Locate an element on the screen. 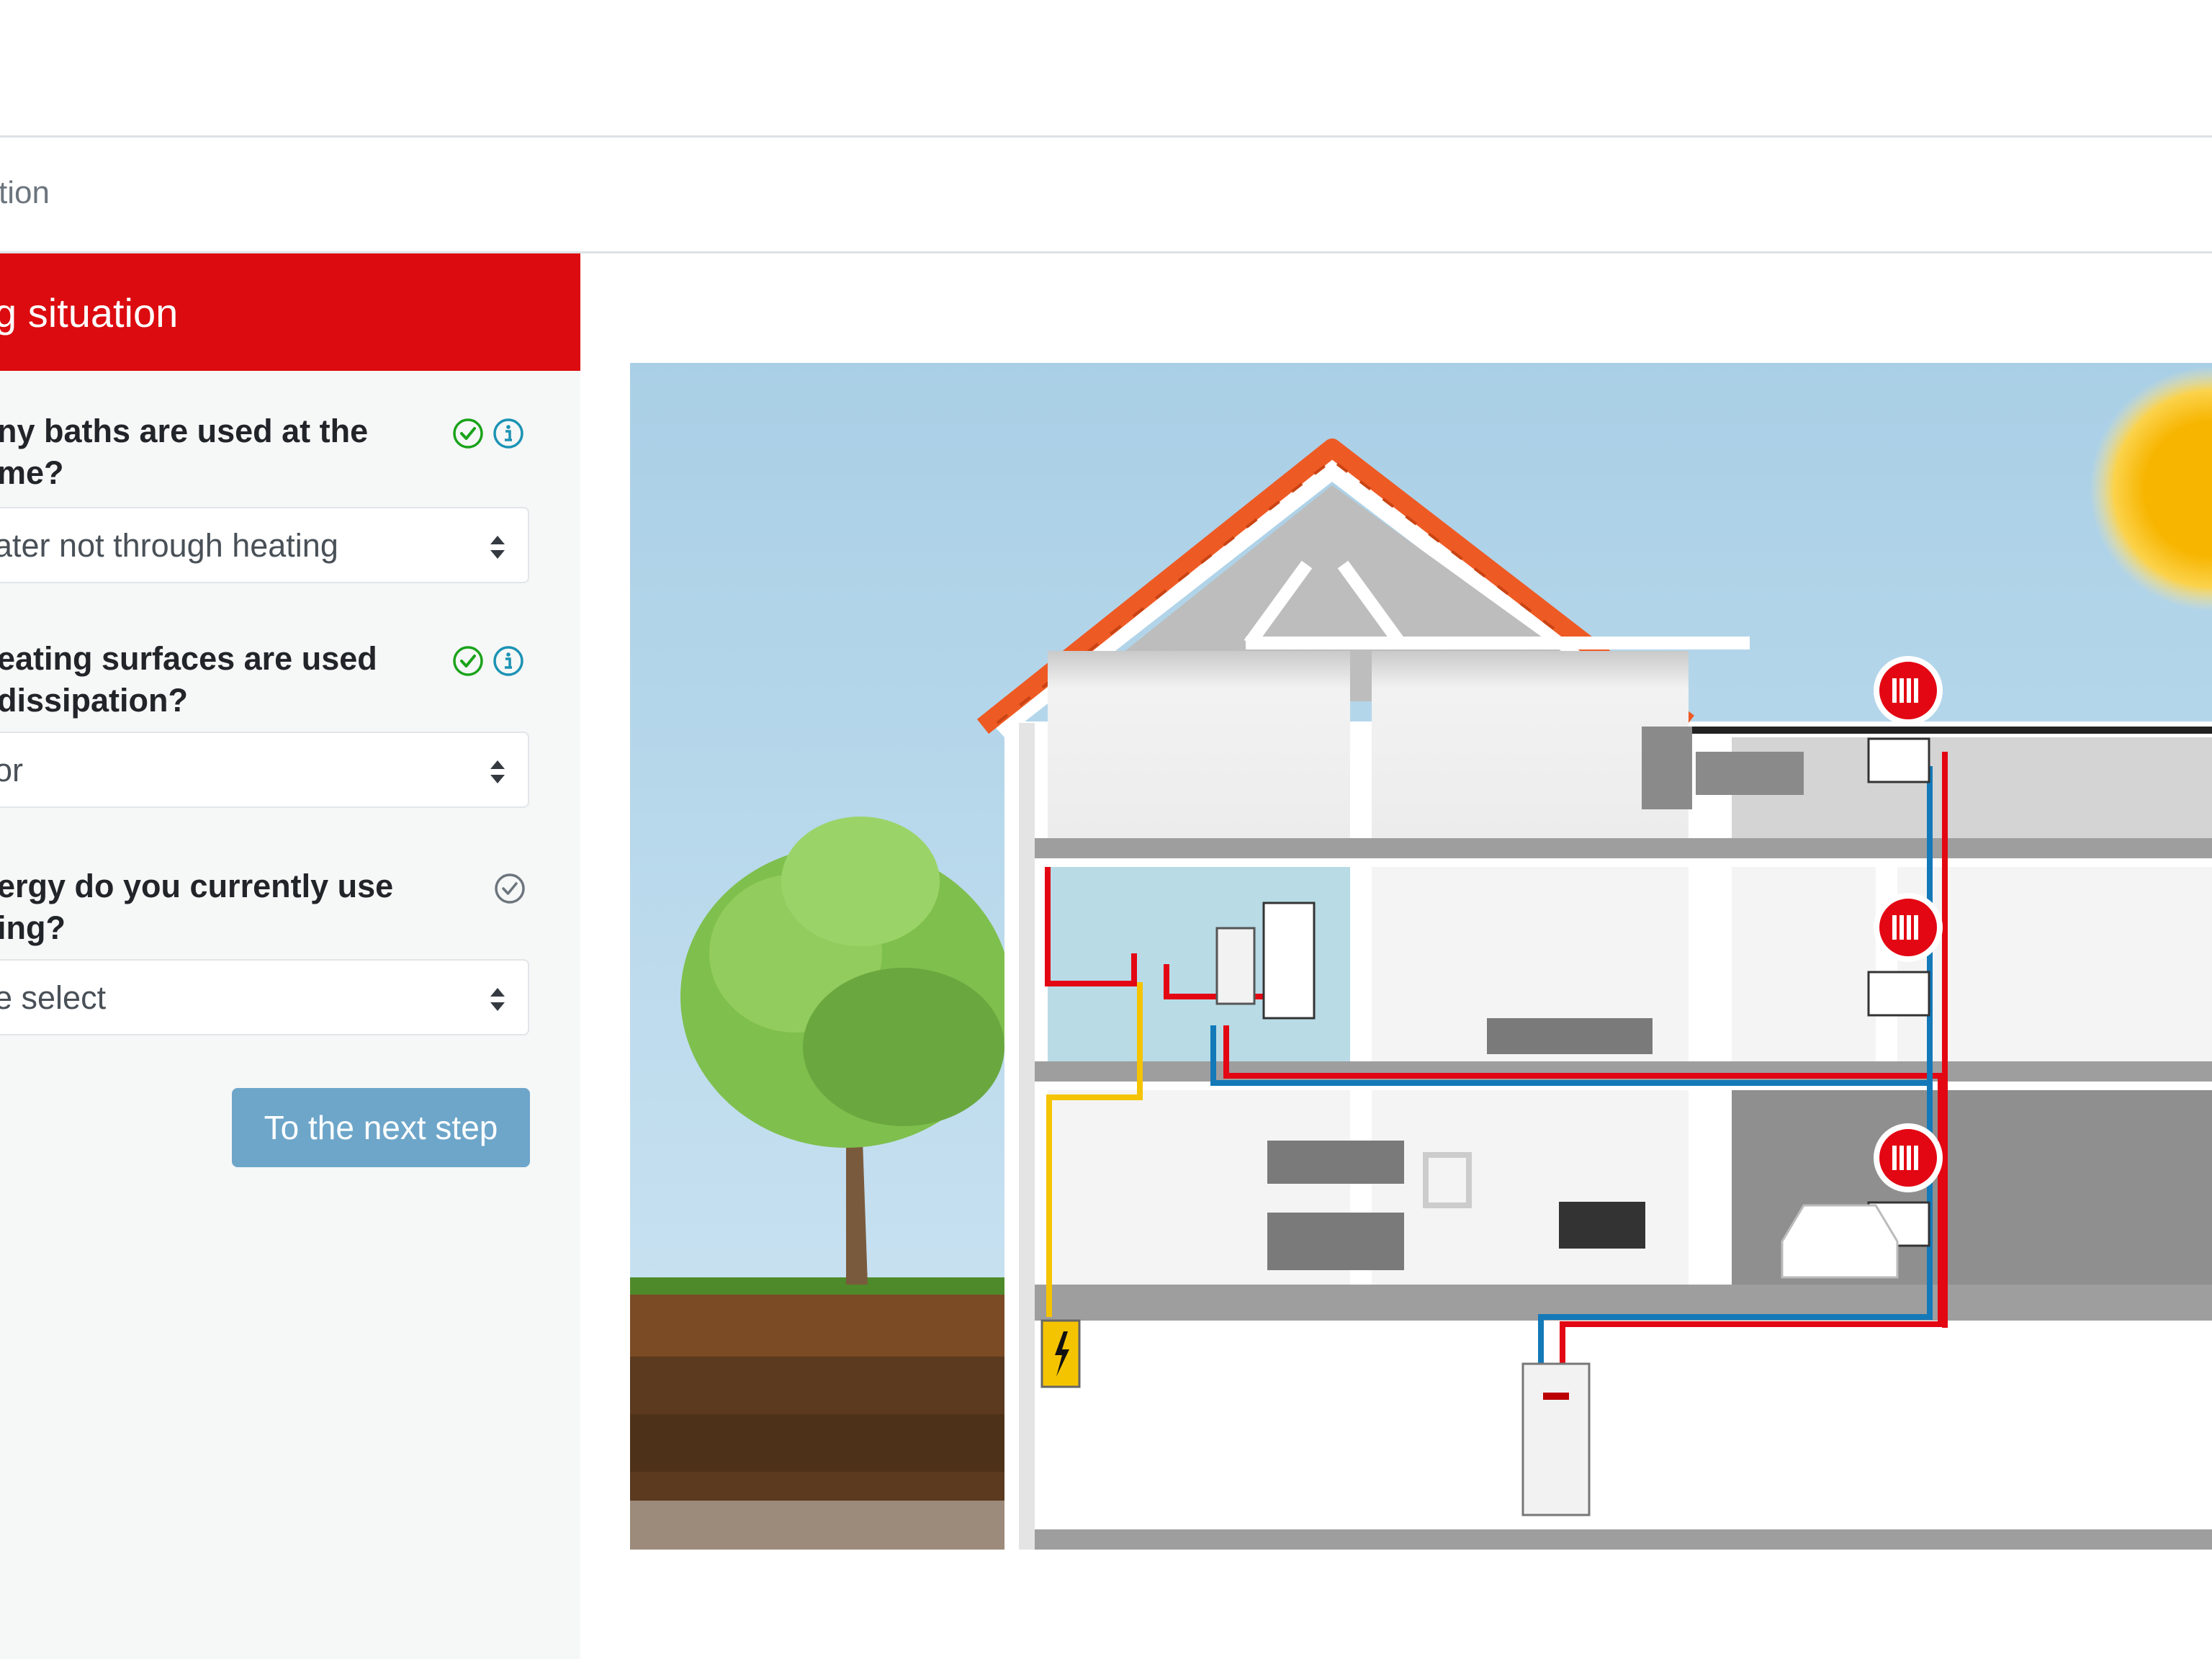 The image size is (2212, 1659). boiler is located at coordinates (1556, 1439).